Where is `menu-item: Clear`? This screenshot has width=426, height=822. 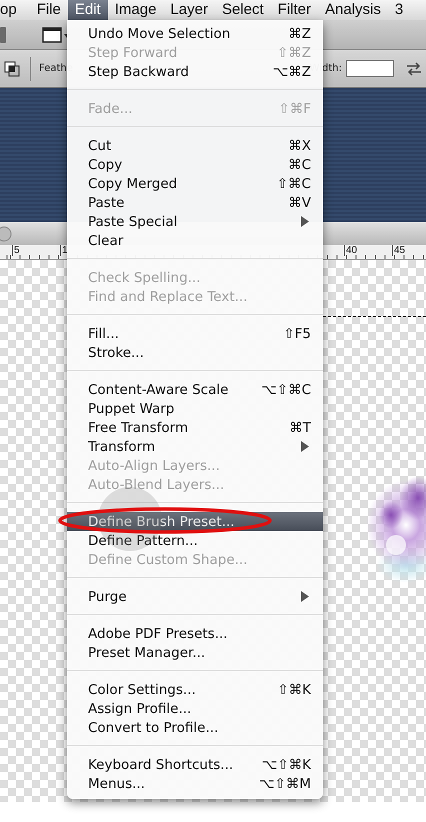
menu-item: Clear is located at coordinates (195, 240).